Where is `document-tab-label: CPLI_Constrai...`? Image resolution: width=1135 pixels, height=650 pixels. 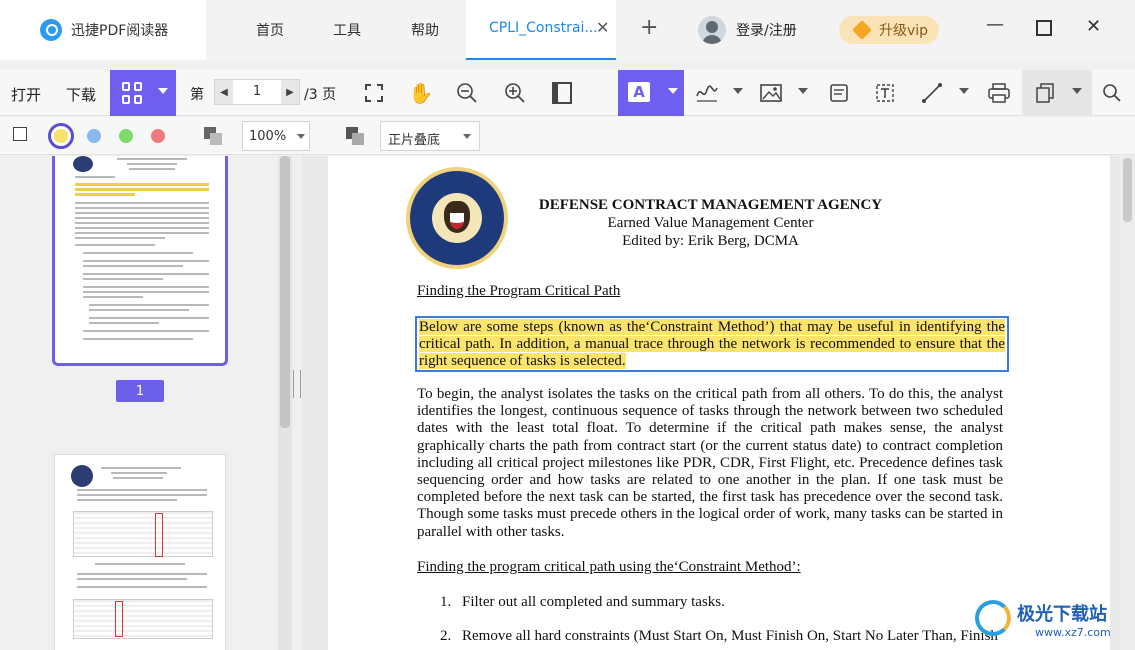 document-tab-label: CPLI_Constrai... is located at coordinates (543, 28).